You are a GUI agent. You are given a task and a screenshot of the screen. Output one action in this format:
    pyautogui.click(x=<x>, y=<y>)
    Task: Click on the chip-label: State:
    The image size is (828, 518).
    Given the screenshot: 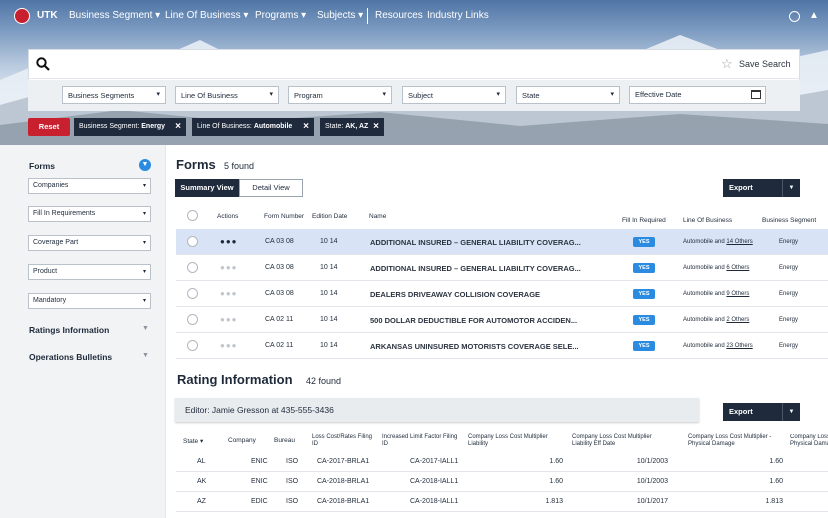 What is the action you would take?
    pyautogui.click(x=335, y=126)
    